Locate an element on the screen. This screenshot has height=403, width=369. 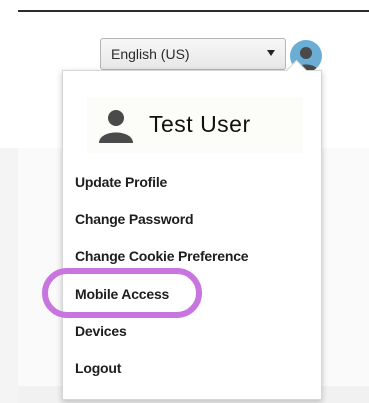
language-select: English (US) is located at coordinates (193, 54).